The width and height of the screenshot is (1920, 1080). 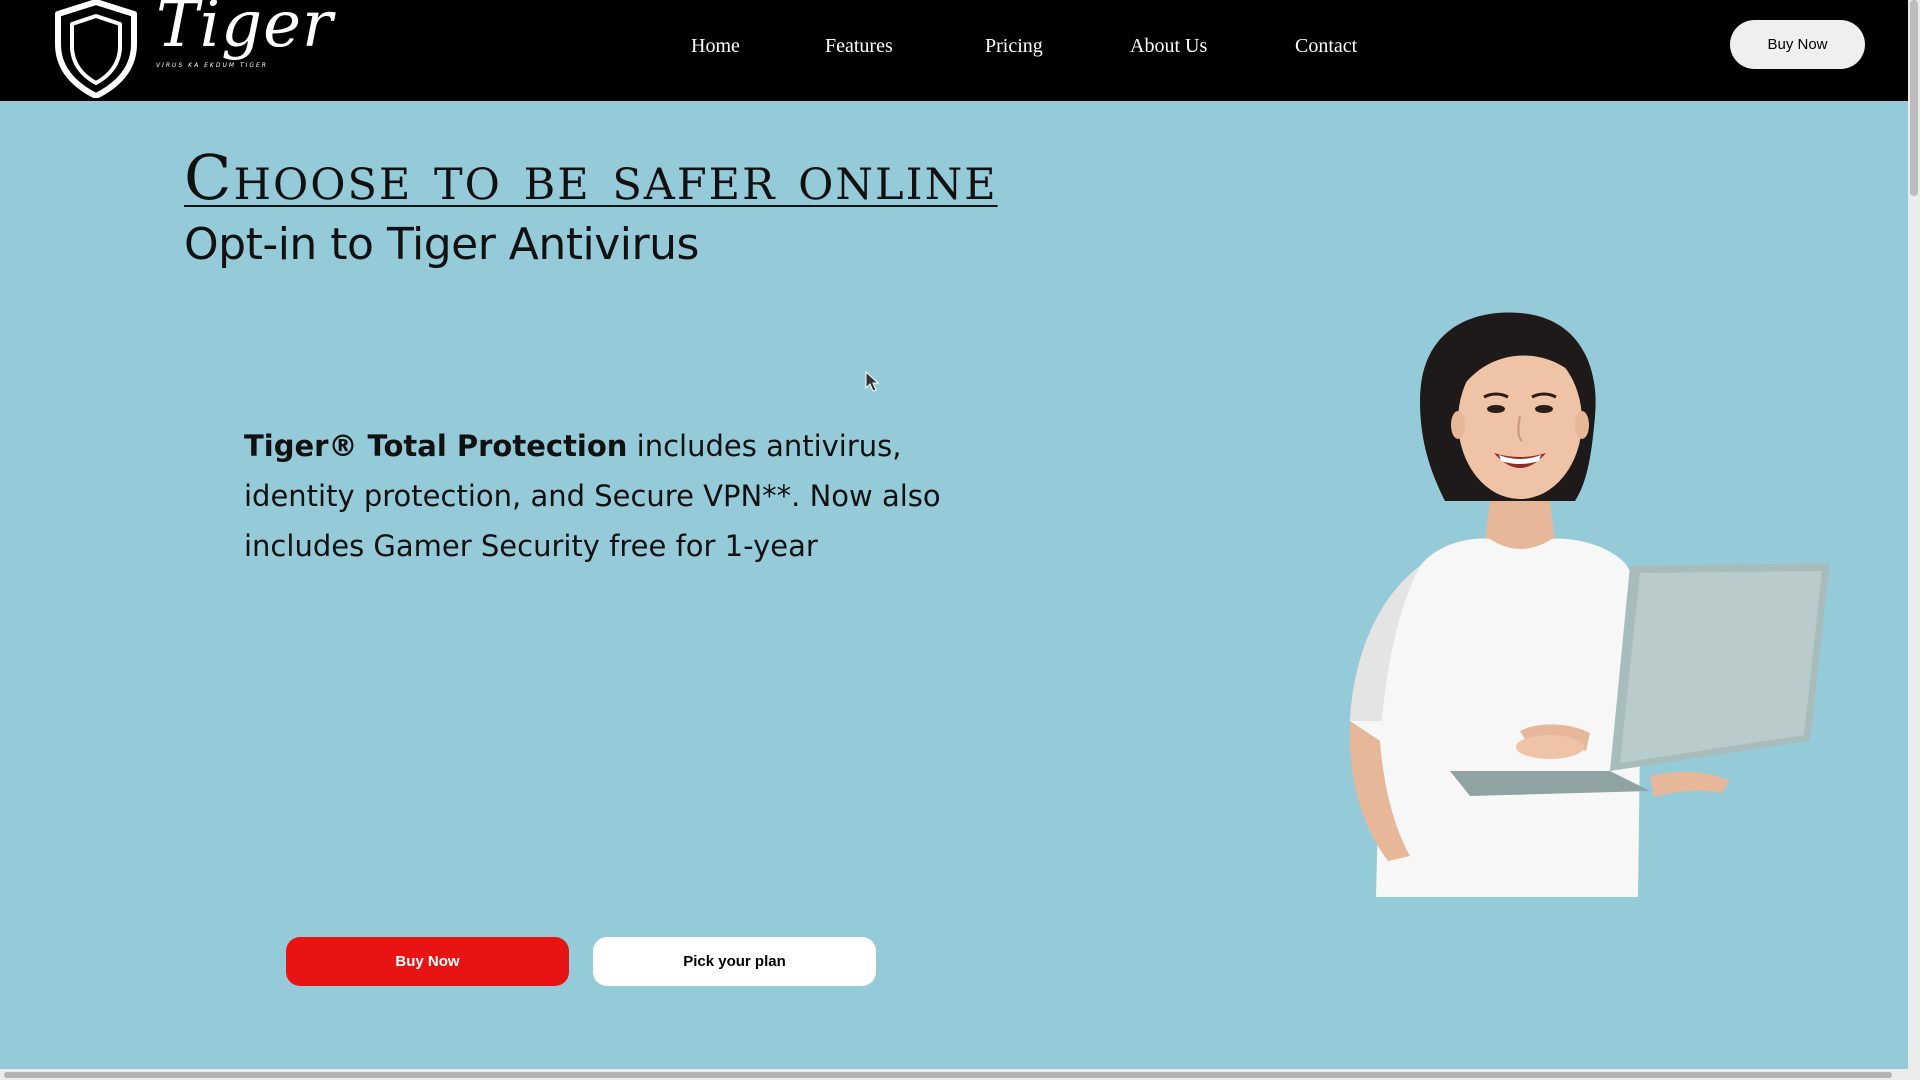 I want to click on horizontal-scrollbar-thumb, so click(x=948, y=1075).